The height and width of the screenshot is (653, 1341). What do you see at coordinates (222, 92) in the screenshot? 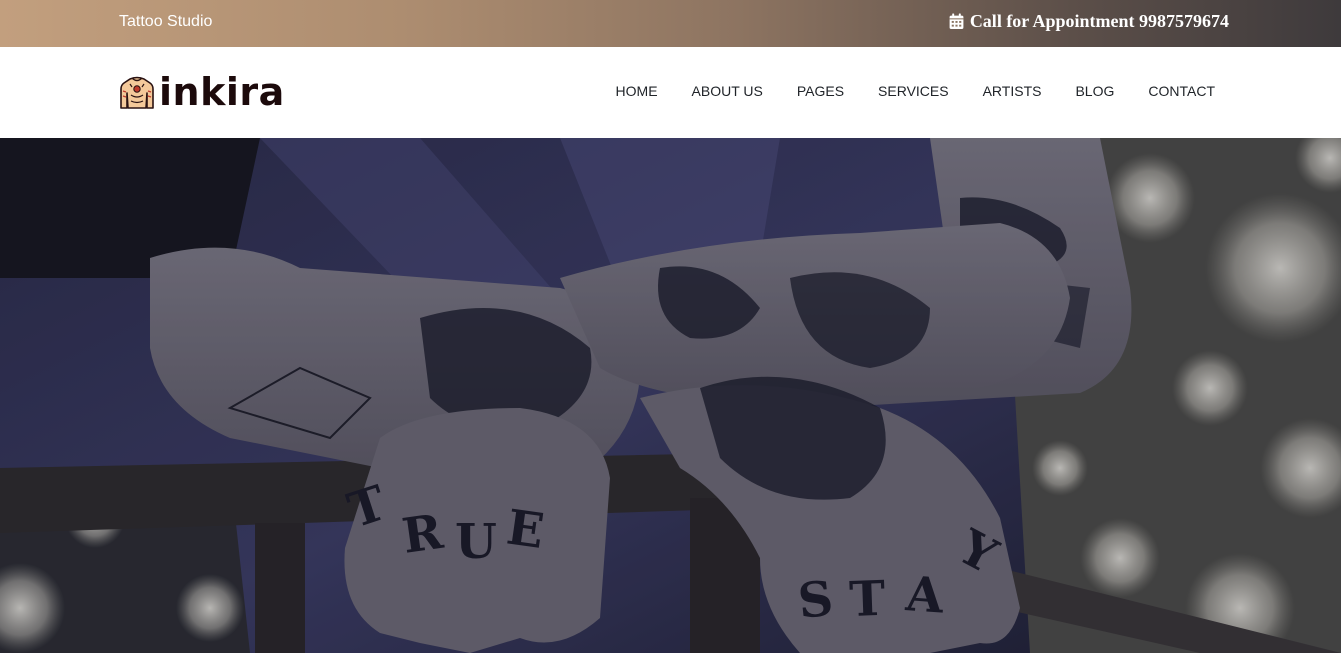
I see `brand-name: inkira` at bounding box center [222, 92].